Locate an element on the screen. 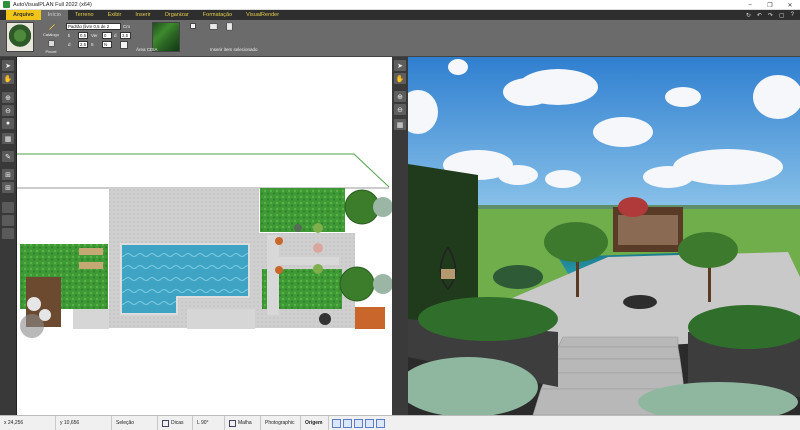 This screenshot has width=800, height=430. field-3-input: 2,5 is located at coordinates (125, 35).